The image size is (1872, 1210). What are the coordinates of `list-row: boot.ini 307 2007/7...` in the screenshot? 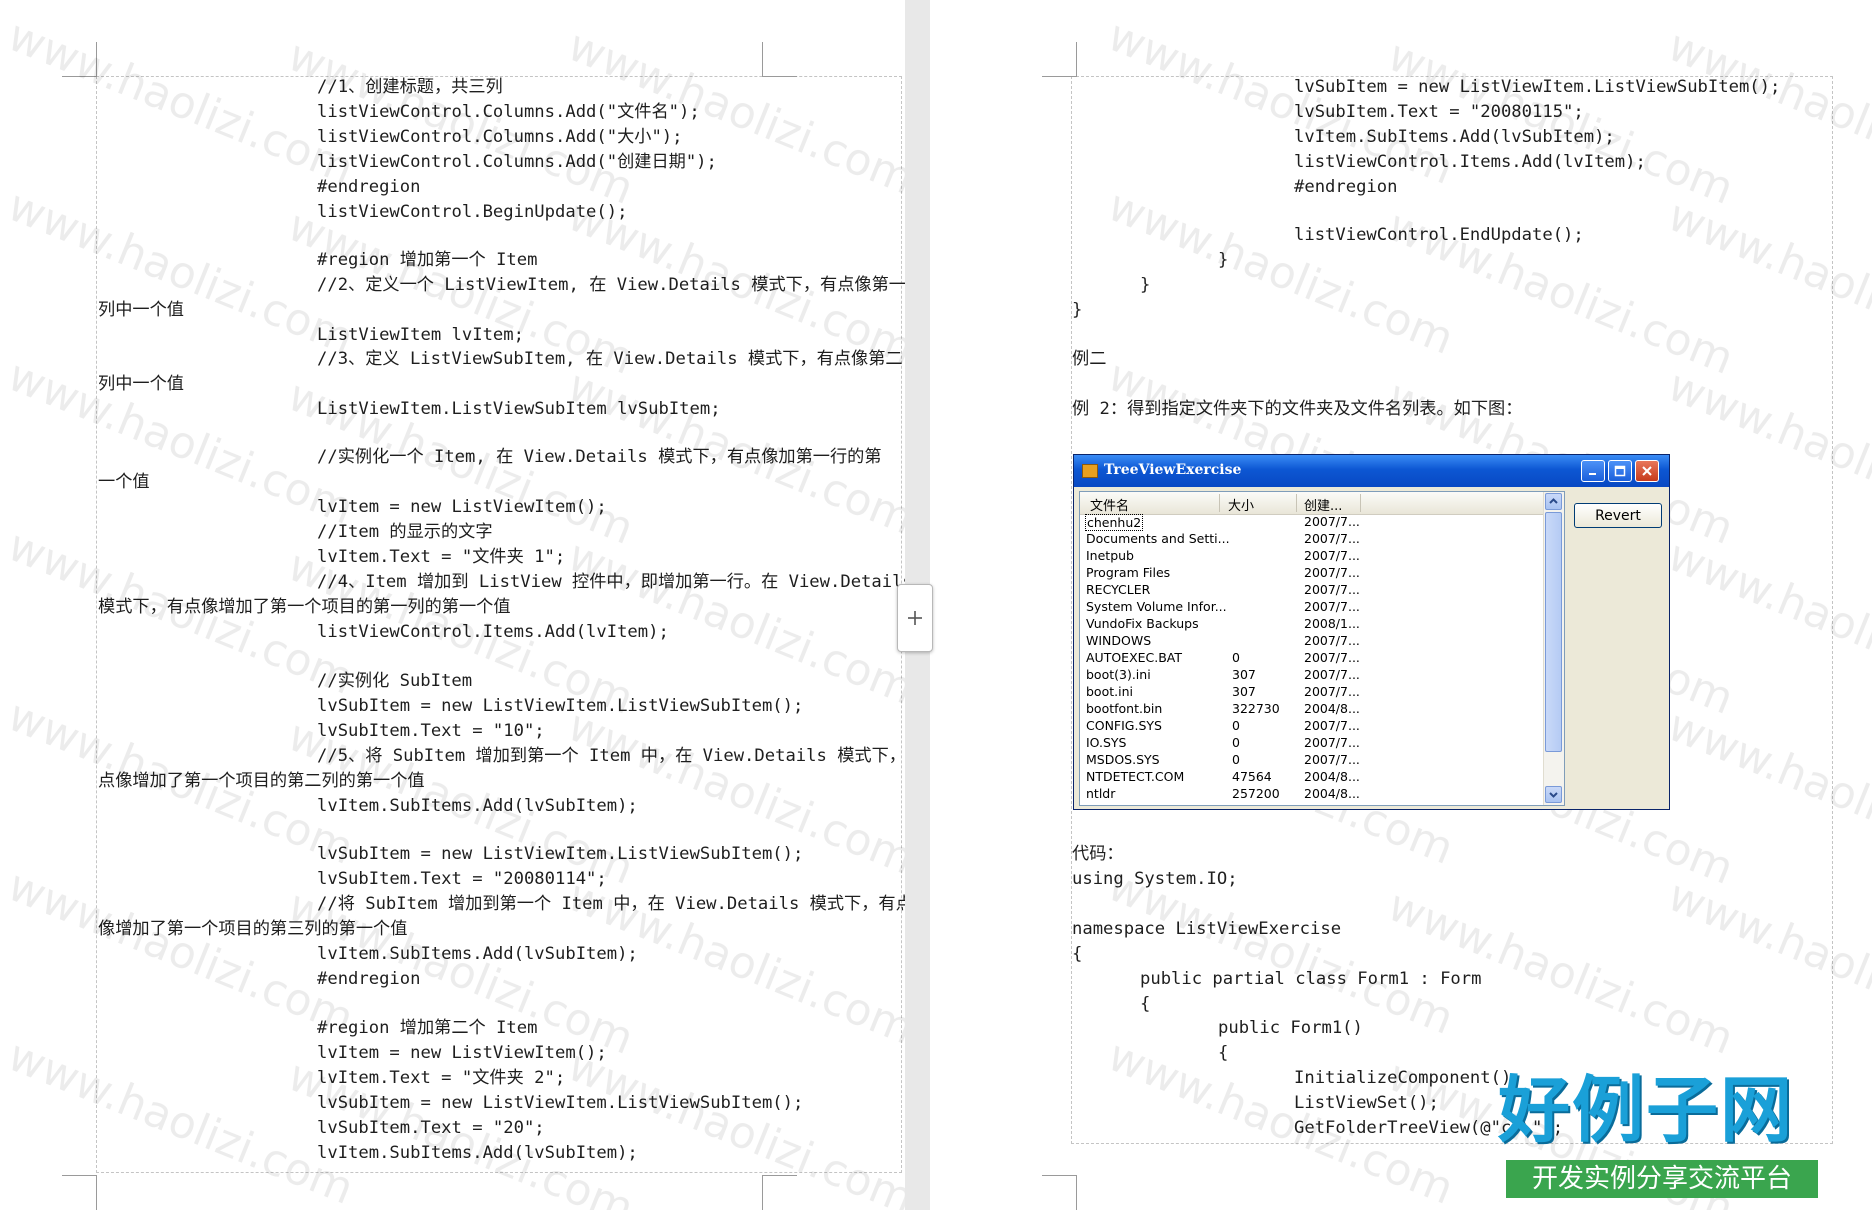 It's located at (1312, 692).